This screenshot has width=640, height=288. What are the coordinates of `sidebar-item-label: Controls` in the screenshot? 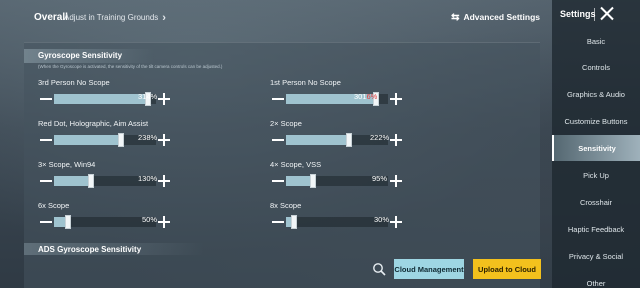 It's located at (596, 67).